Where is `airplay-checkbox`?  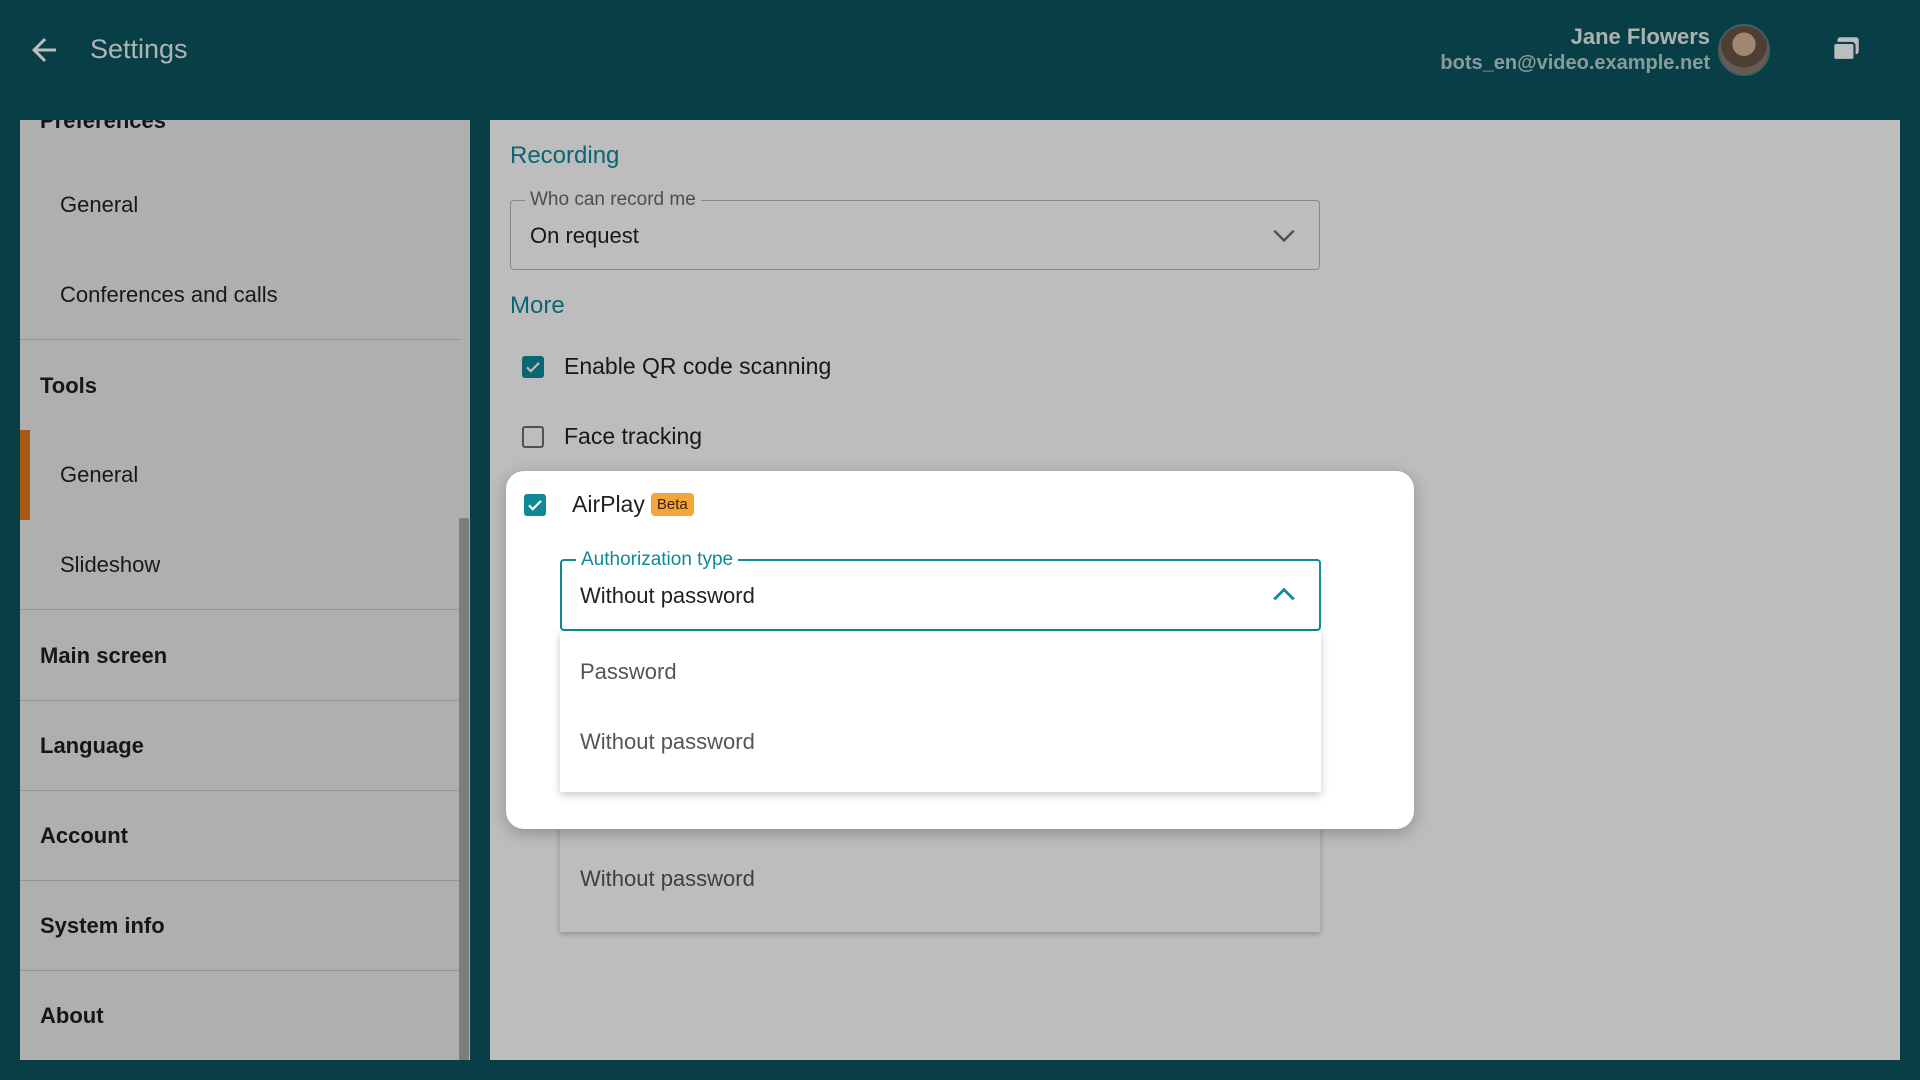
airplay-checkbox is located at coordinates (535, 504).